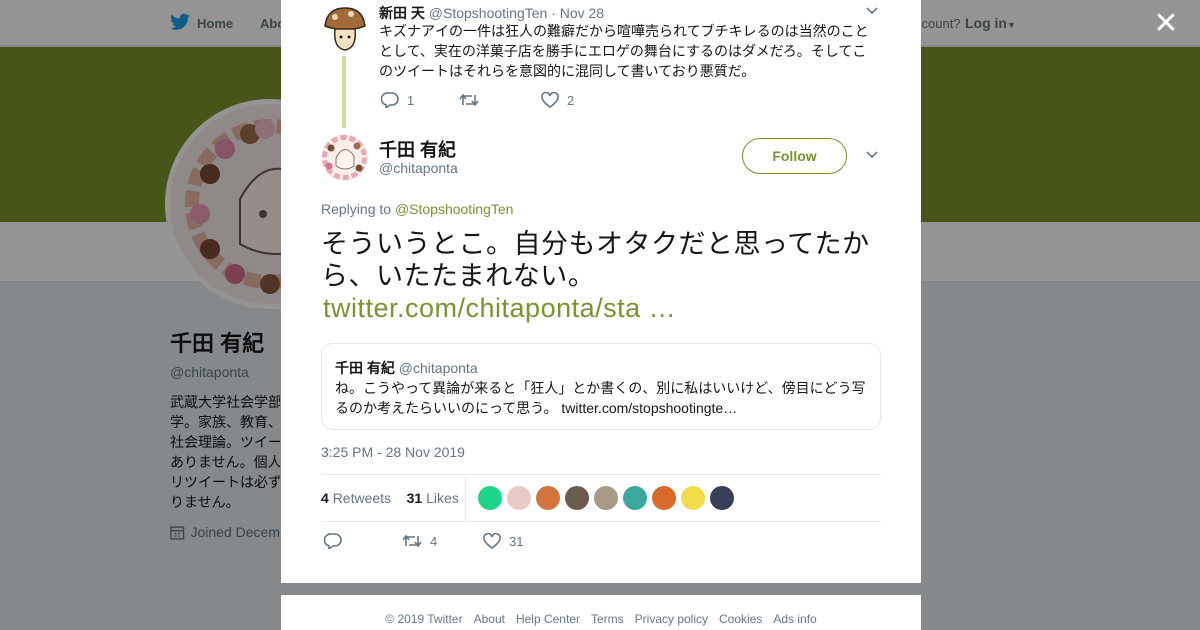 The image size is (1200, 630). I want to click on retweets-stat: 4 Retweets, so click(356, 498).